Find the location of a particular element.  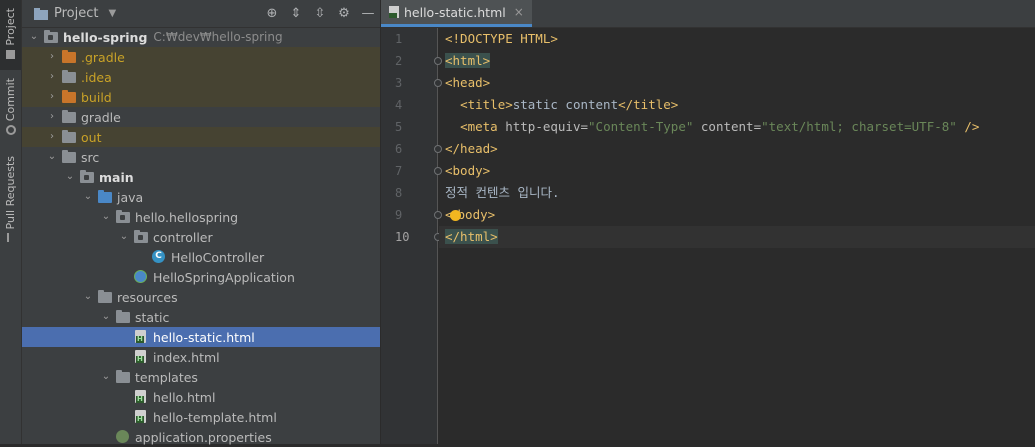

tree-item-controller: ⌄ controller is located at coordinates (201, 237).